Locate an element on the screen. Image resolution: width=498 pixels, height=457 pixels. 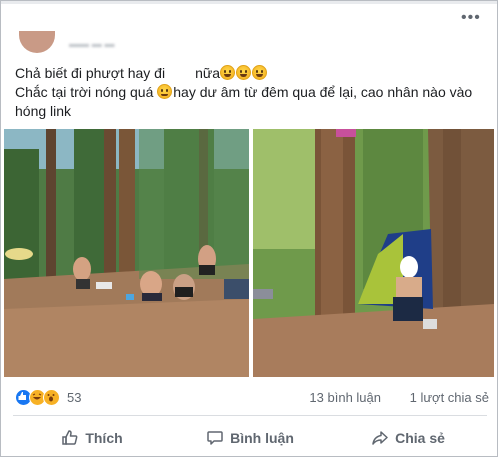
divider is located at coordinates (250, 415).